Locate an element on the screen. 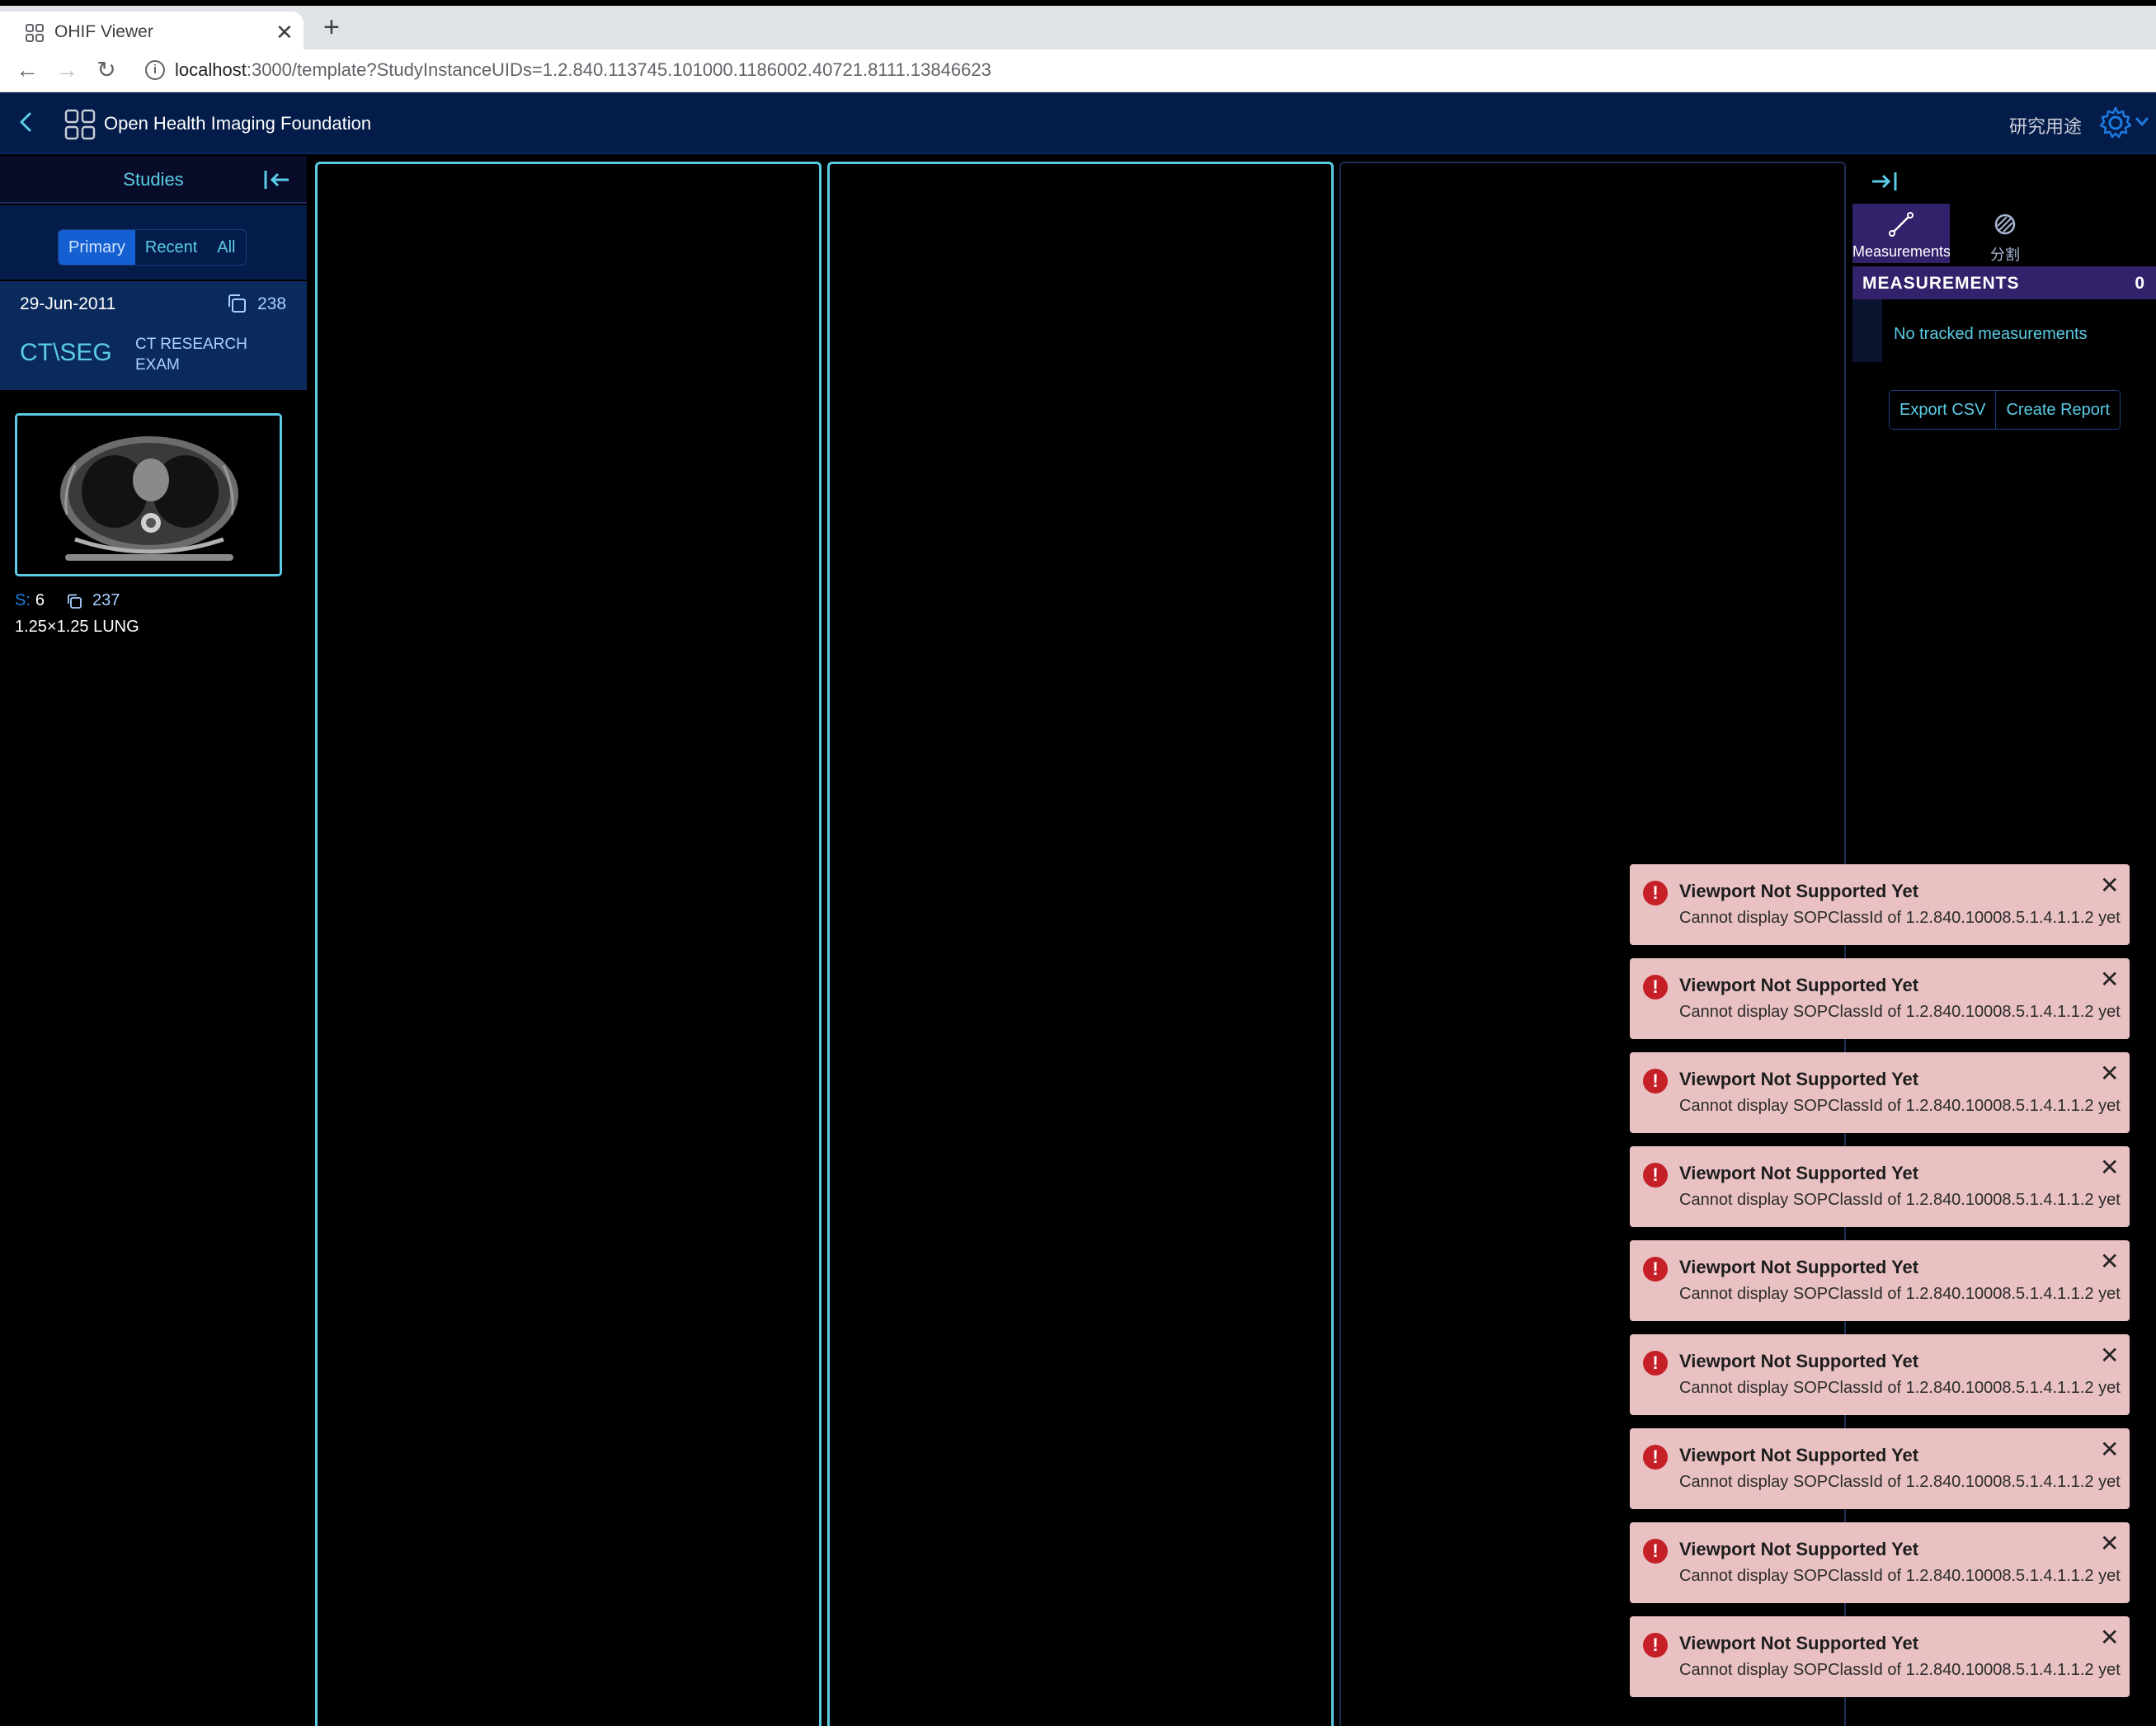 The height and width of the screenshot is (1726, 2156). export-csv-button: Export CSV is located at coordinates (1943, 410).